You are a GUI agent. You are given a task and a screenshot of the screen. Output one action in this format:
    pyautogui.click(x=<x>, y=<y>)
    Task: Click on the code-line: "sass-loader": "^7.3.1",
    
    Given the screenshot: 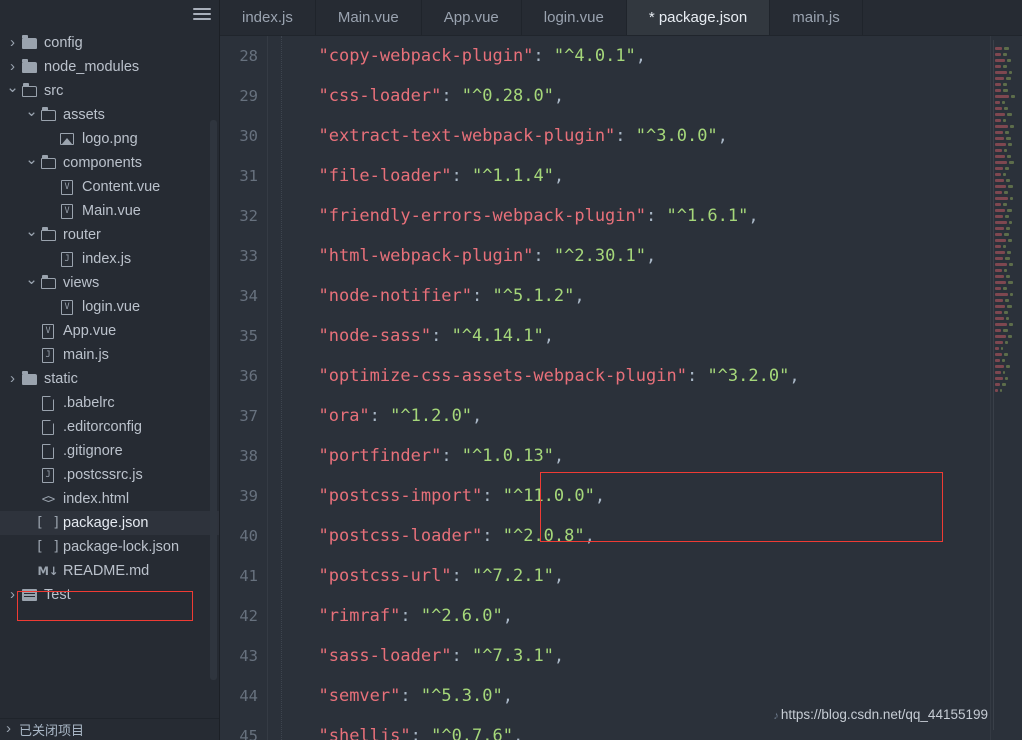 What is the action you would take?
    pyautogui.click(x=660, y=656)
    